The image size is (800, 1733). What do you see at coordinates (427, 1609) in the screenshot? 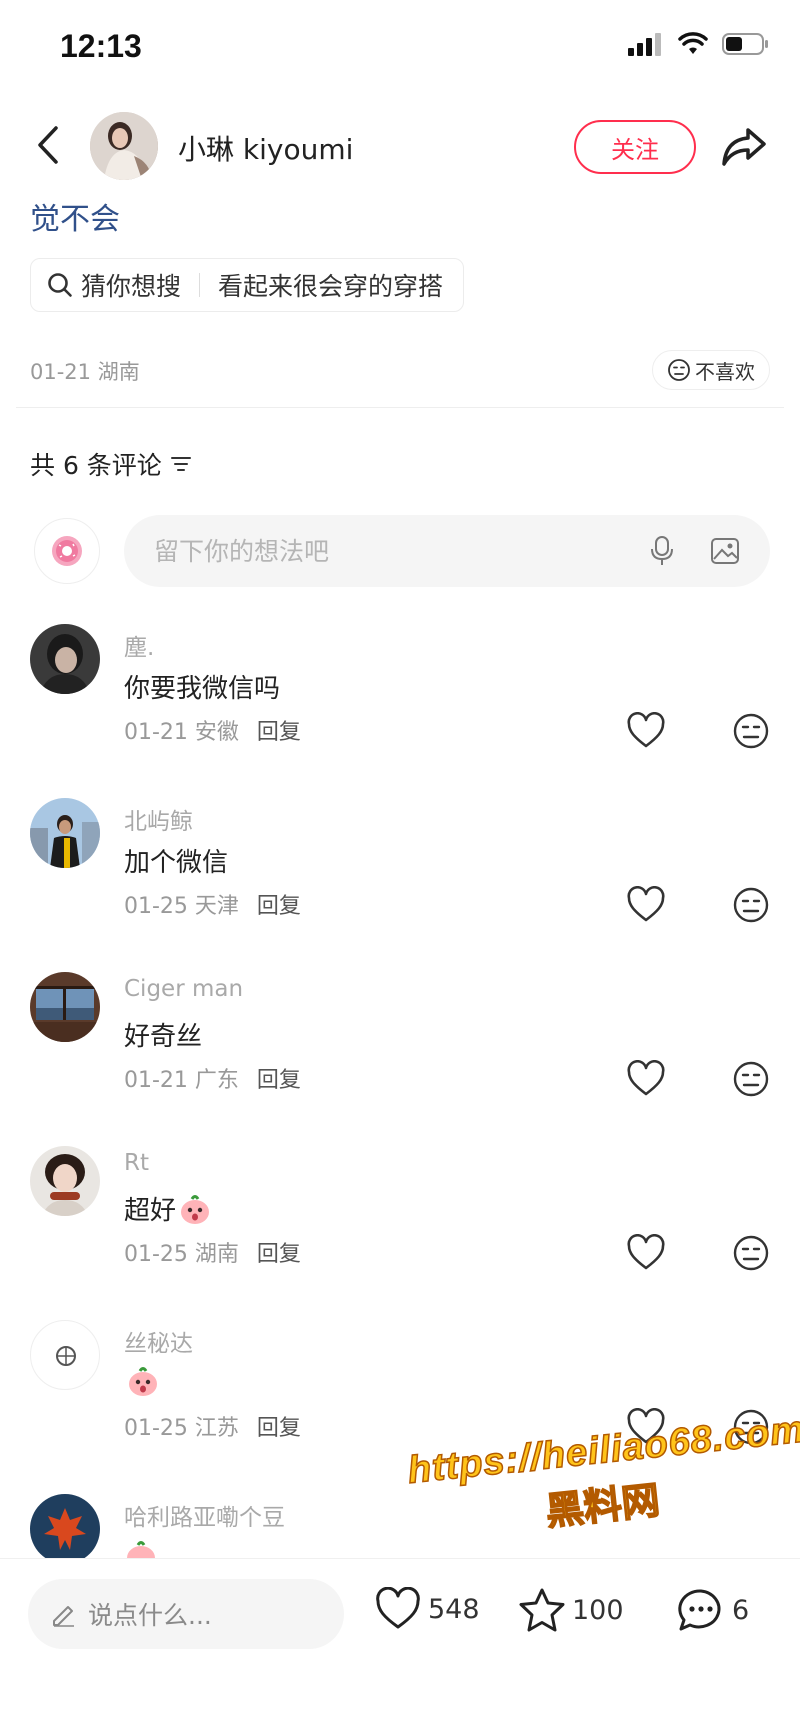
I see `like-button: 548` at bounding box center [427, 1609].